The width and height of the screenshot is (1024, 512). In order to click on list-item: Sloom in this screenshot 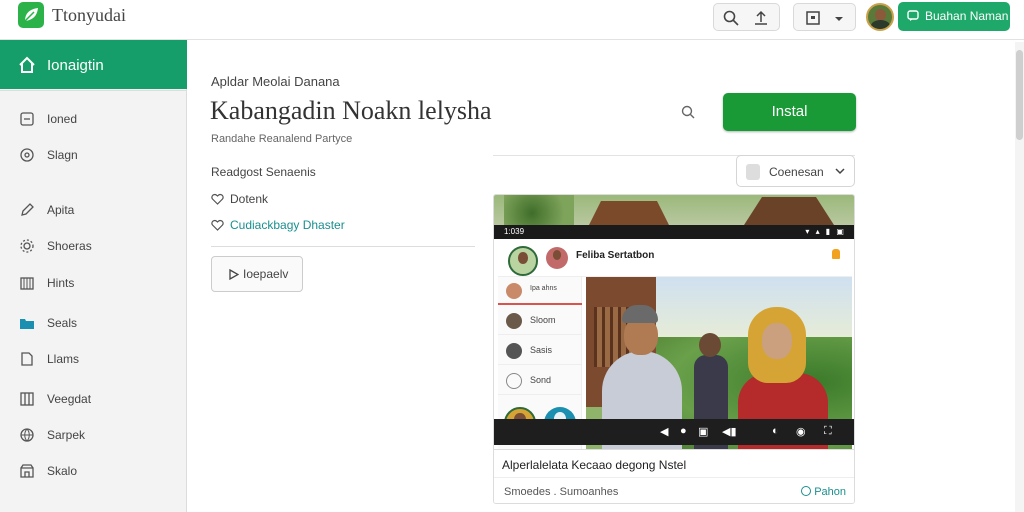, I will do `click(540, 321)`.